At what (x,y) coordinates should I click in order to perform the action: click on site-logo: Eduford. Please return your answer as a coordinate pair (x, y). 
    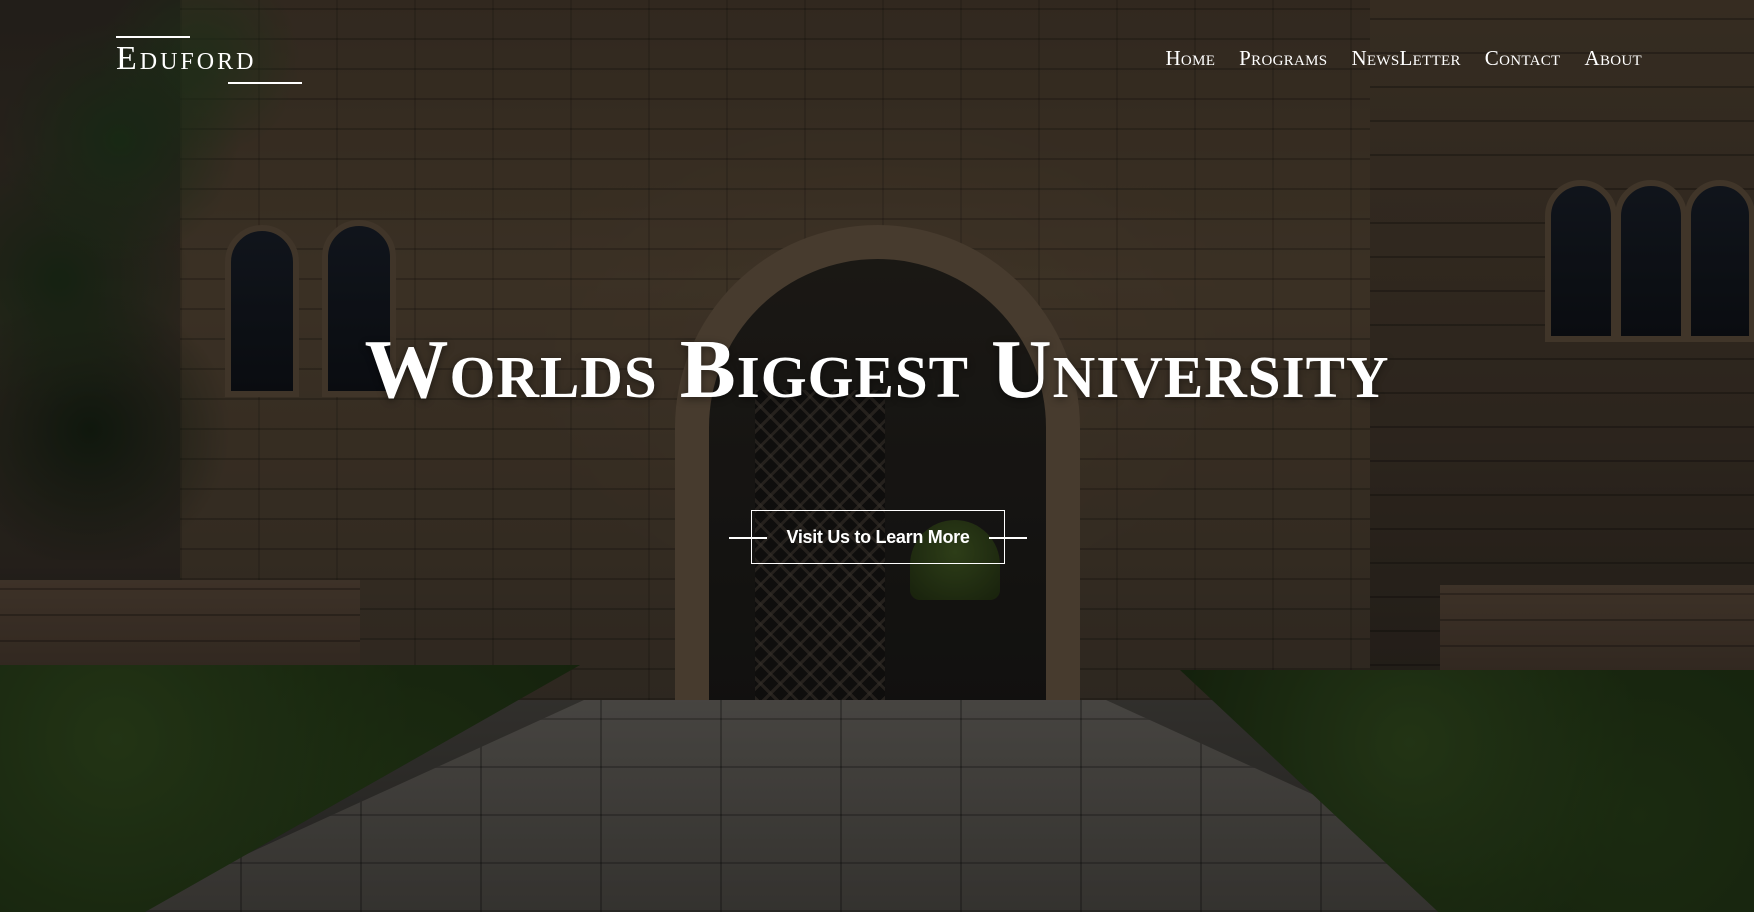
    Looking at the image, I should click on (209, 60).